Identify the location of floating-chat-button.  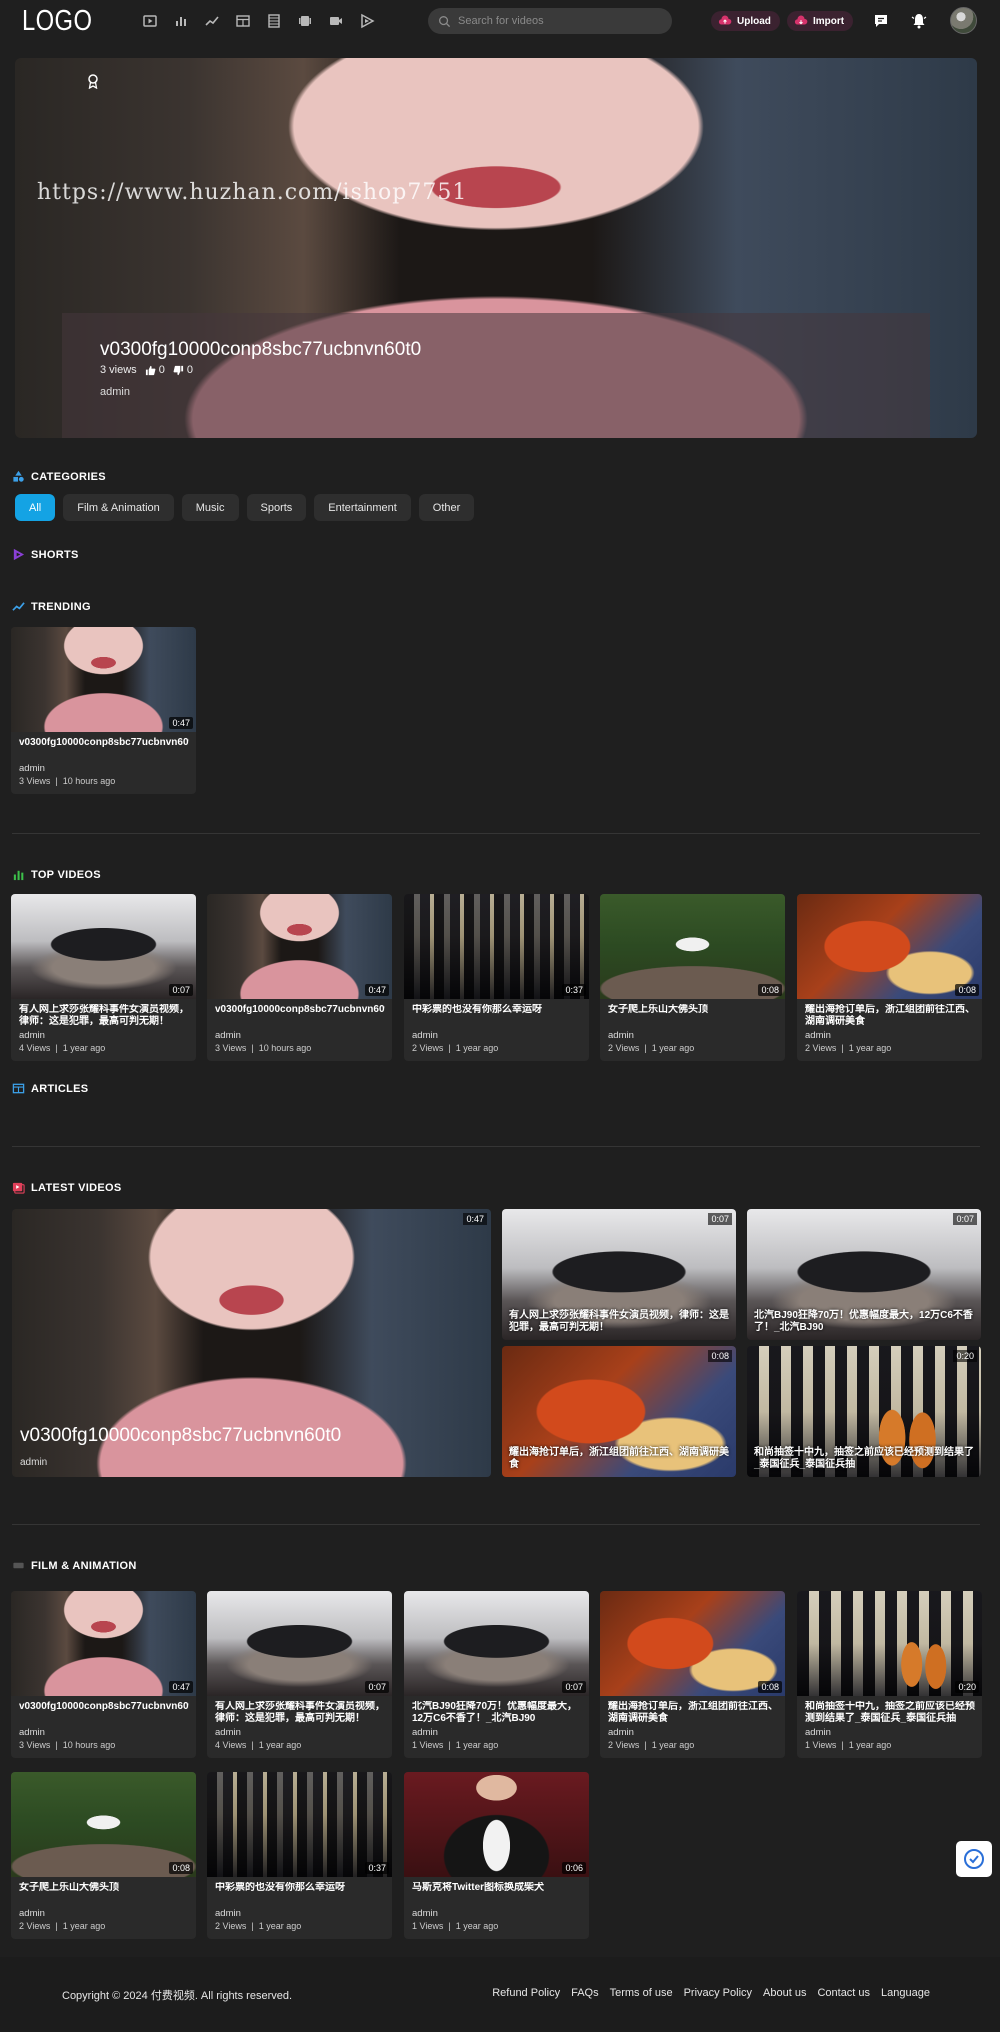
(974, 1859).